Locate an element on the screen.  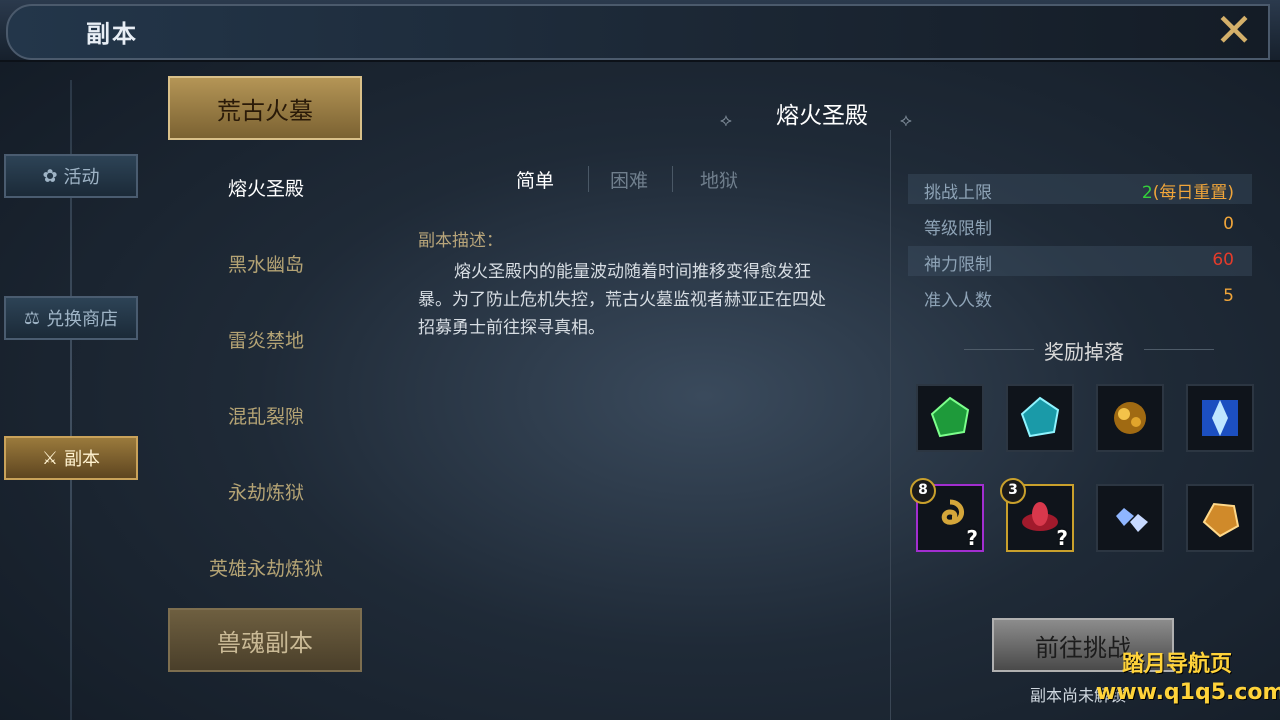
dungeon-item: 英雄永劫炼狱 is located at coordinates (266, 567).